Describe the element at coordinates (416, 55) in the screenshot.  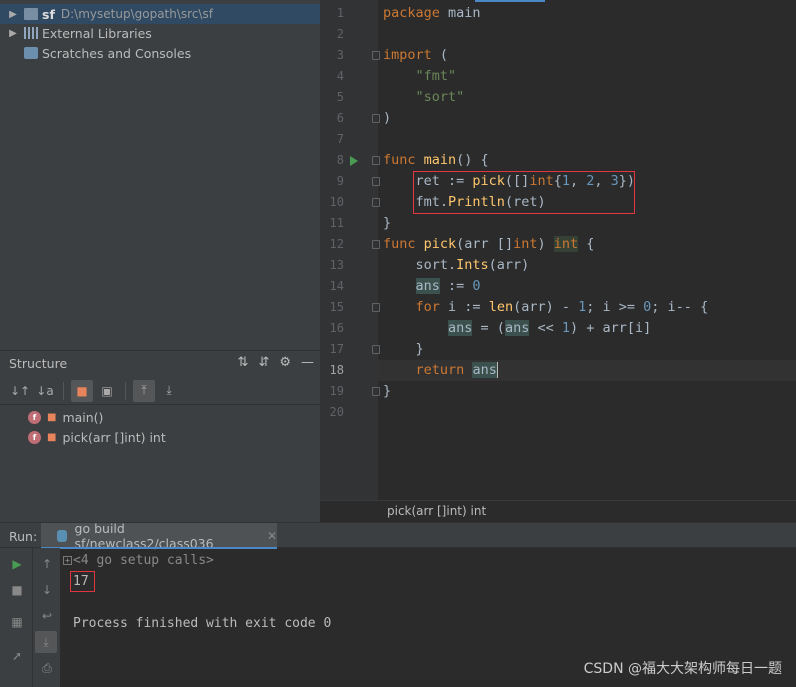
I see `code-line: import (` at that location.